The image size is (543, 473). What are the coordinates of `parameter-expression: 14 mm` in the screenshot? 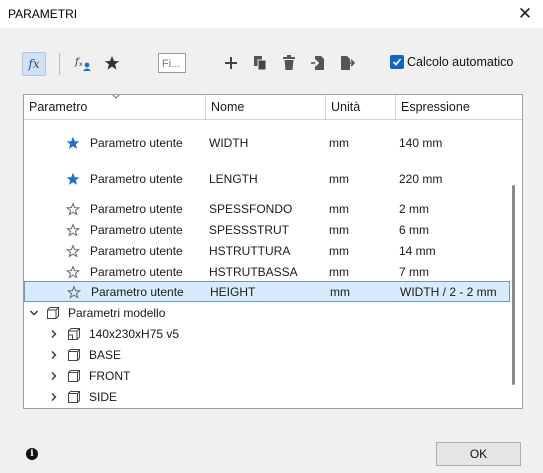 It's located at (417, 250).